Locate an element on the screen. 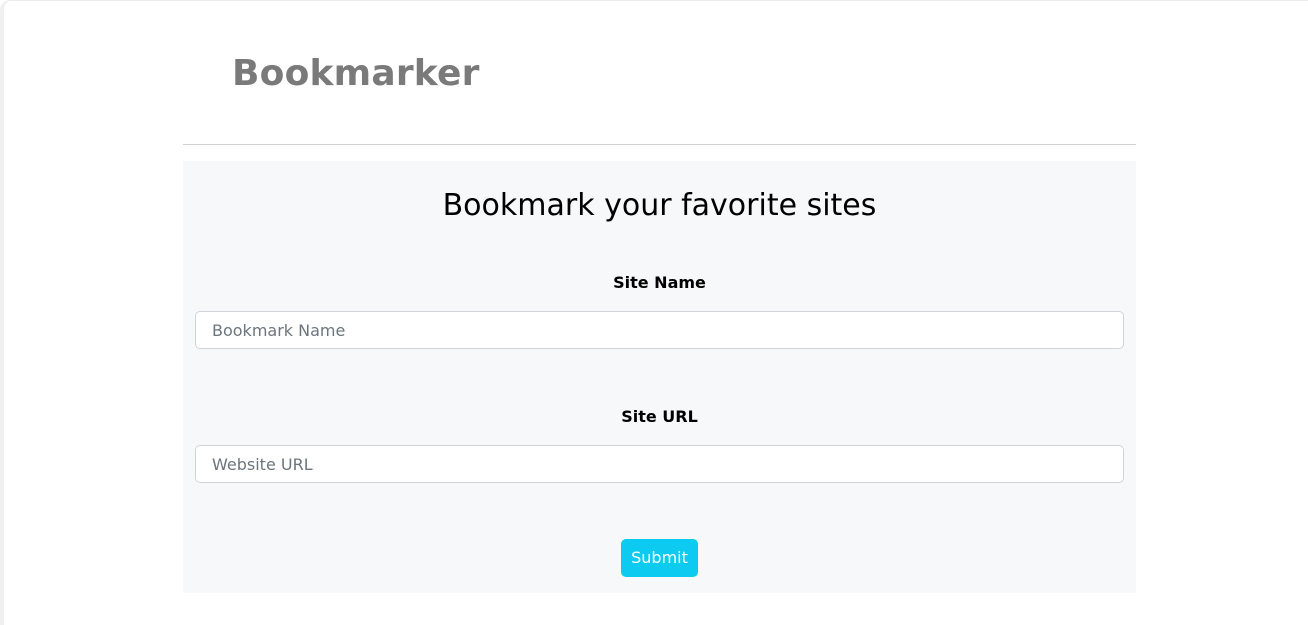 The image size is (1308, 625). site-name-label: Site Name is located at coordinates (659, 282).